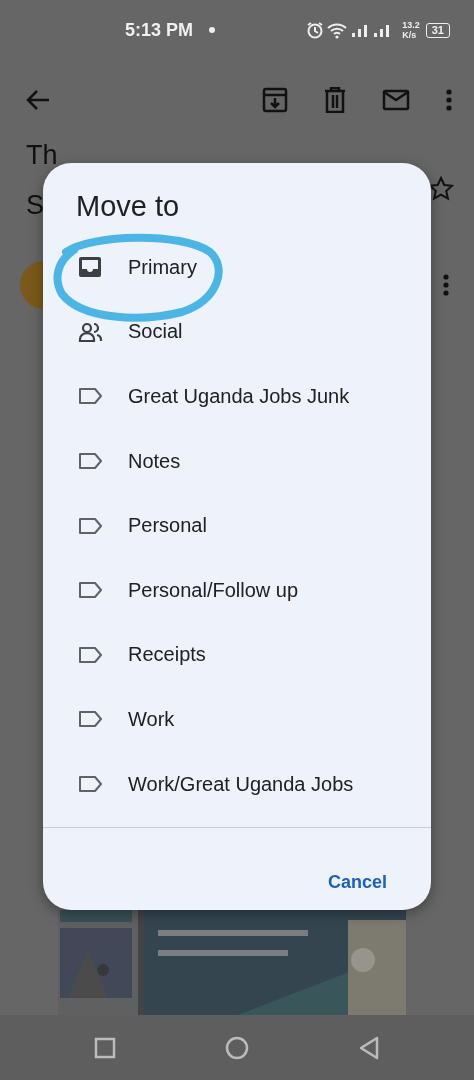  Describe the element at coordinates (237, 461) in the screenshot. I see `folder-option: Notes` at that location.